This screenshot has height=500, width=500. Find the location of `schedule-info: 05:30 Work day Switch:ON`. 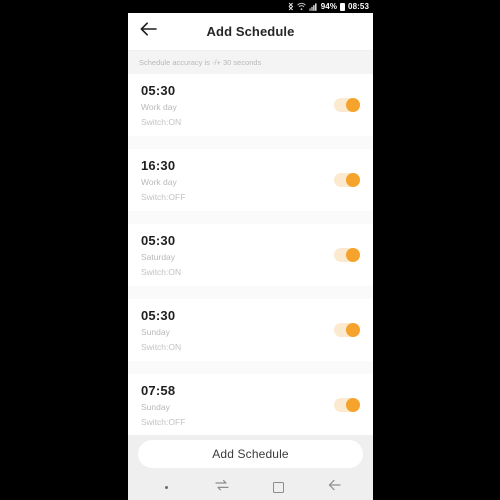

schedule-info: 05:30 Work day Switch:ON is located at coordinates (161, 106).